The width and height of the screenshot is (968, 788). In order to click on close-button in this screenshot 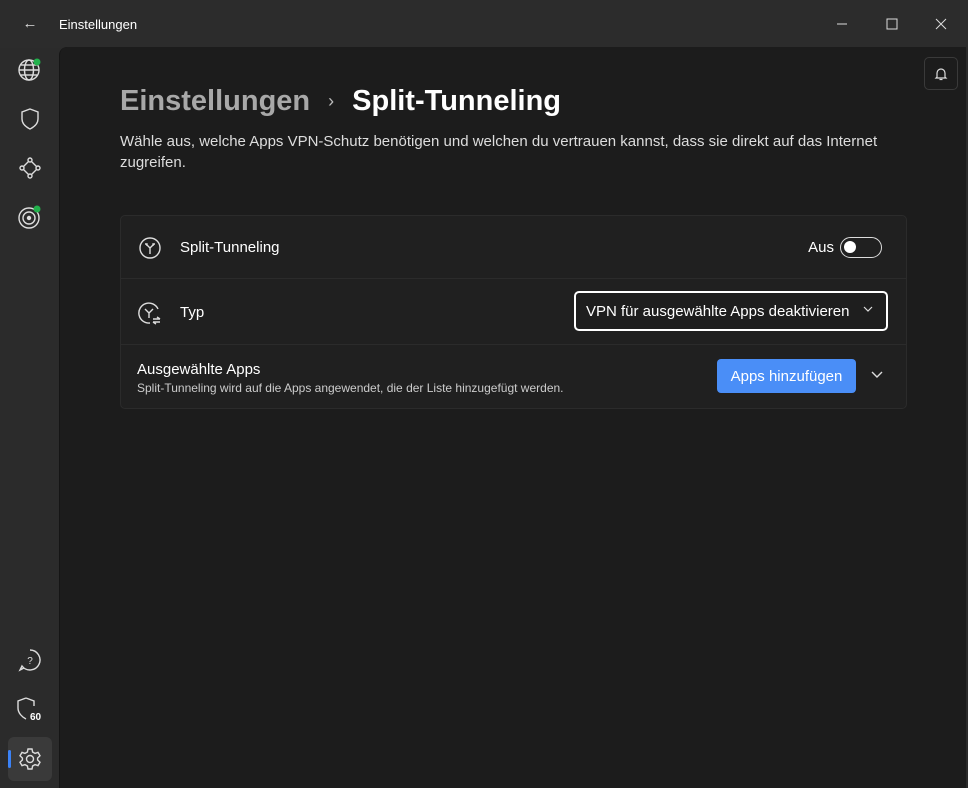, I will do `click(941, 24)`.